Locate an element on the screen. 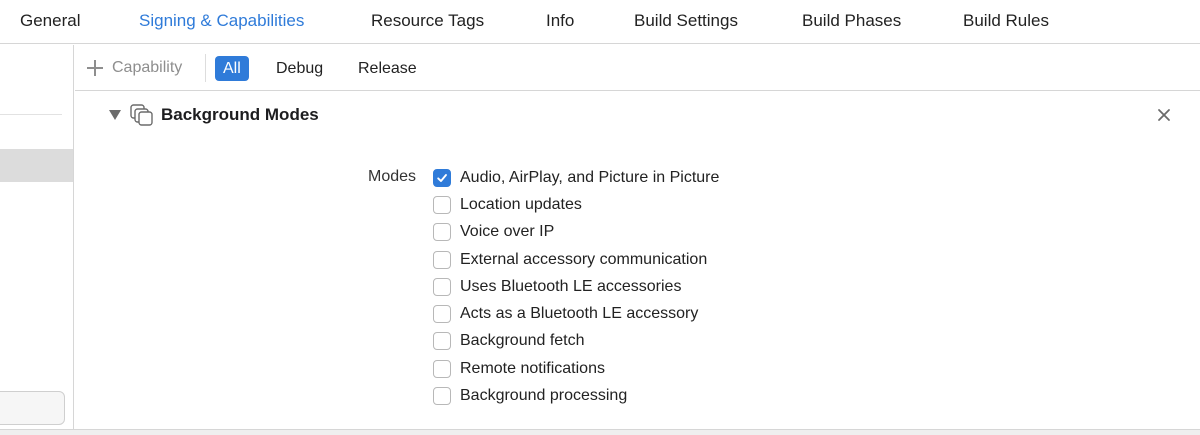 This screenshot has width=1200, height=435. mode-row: Remote notifications is located at coordinates (576, 368).